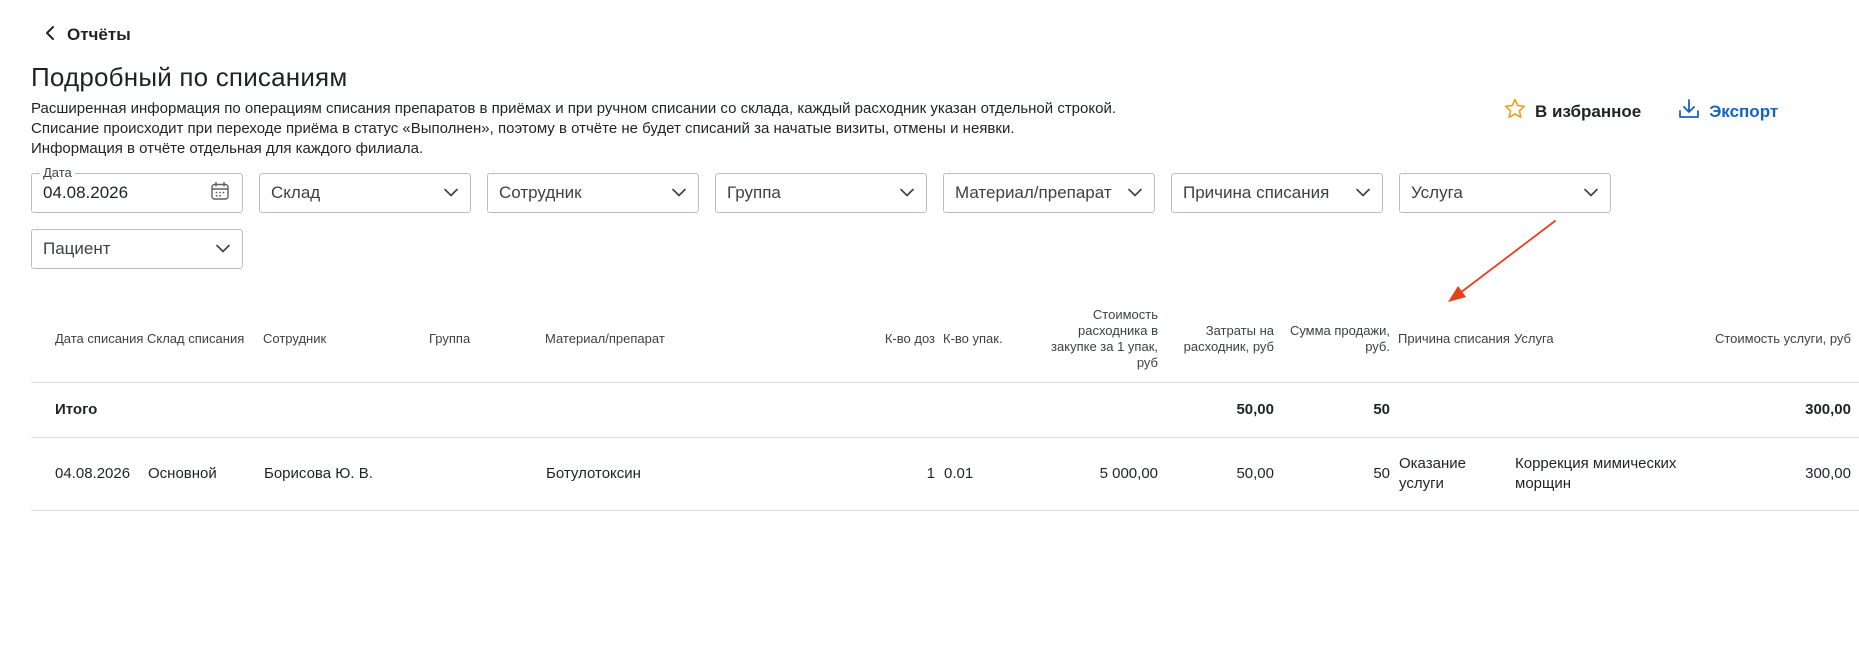  Describe the element at coordinates (1786, 474) in the screenshot. I see `cell-service-cost: 300,00` at that location.